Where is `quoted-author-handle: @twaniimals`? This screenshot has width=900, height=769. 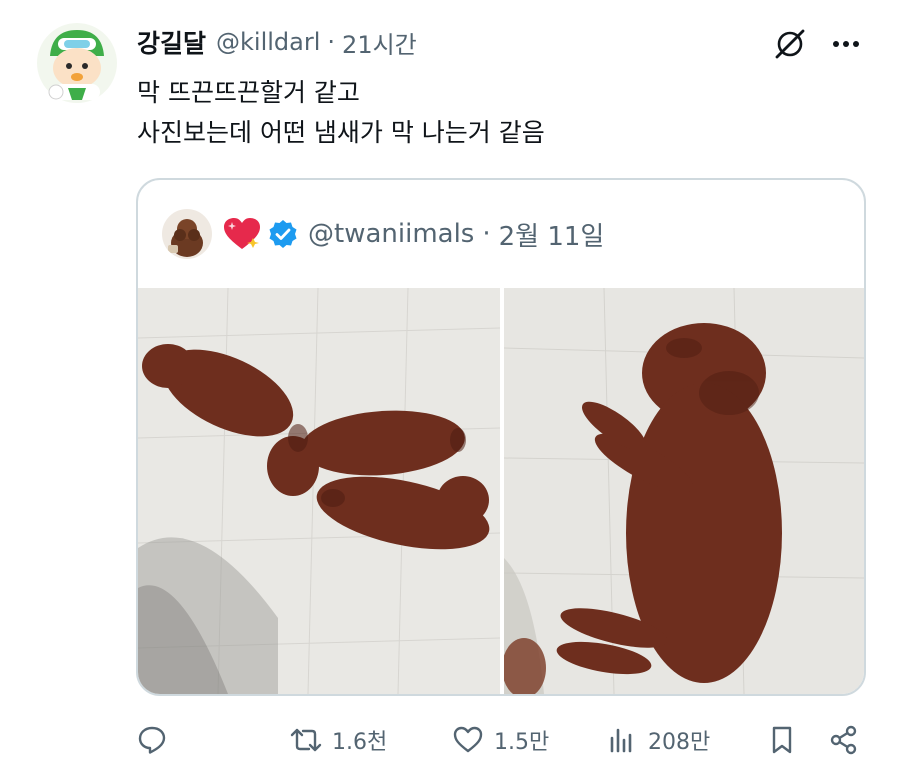 quoted-author-handle: @twaniimals is located at coordinates (391, 234).